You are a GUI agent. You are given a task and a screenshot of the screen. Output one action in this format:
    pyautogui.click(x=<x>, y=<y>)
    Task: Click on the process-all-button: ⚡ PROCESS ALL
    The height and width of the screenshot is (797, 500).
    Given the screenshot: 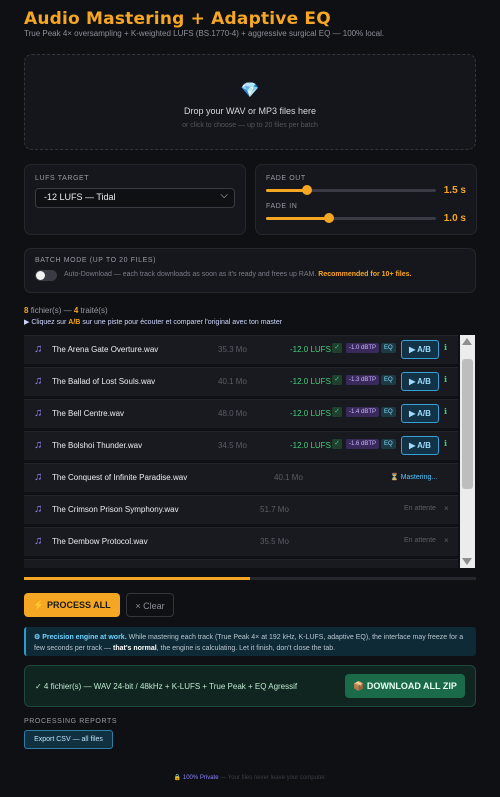 What is the action you would take?
    pyautogui.click(x=72, y=605)
    